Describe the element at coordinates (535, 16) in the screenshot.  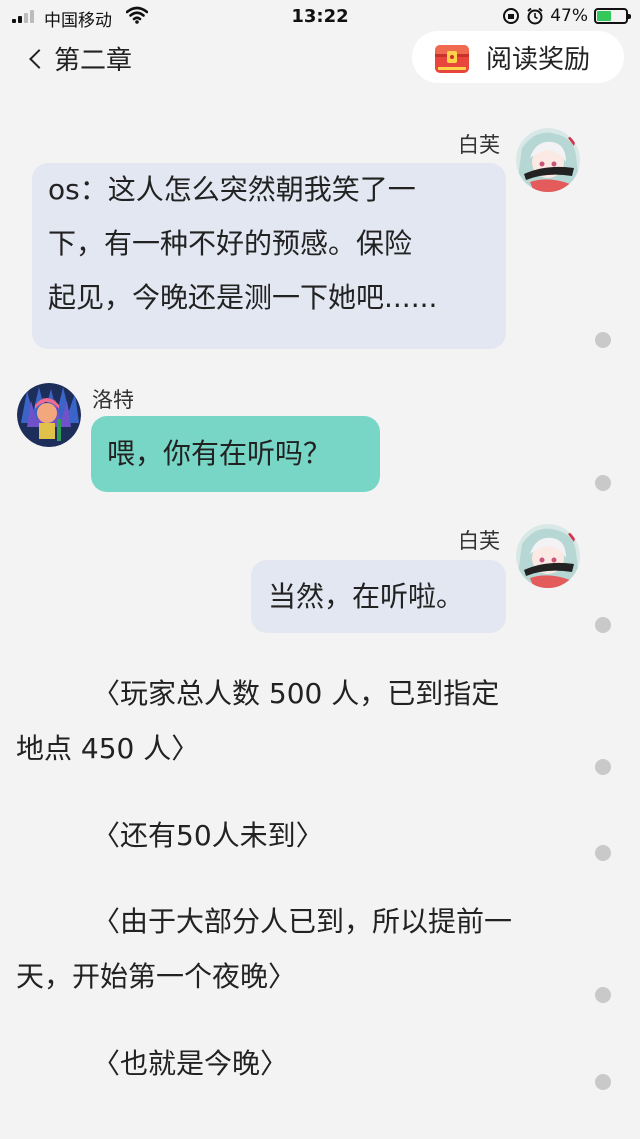
I see `alarm-icon` at that location.